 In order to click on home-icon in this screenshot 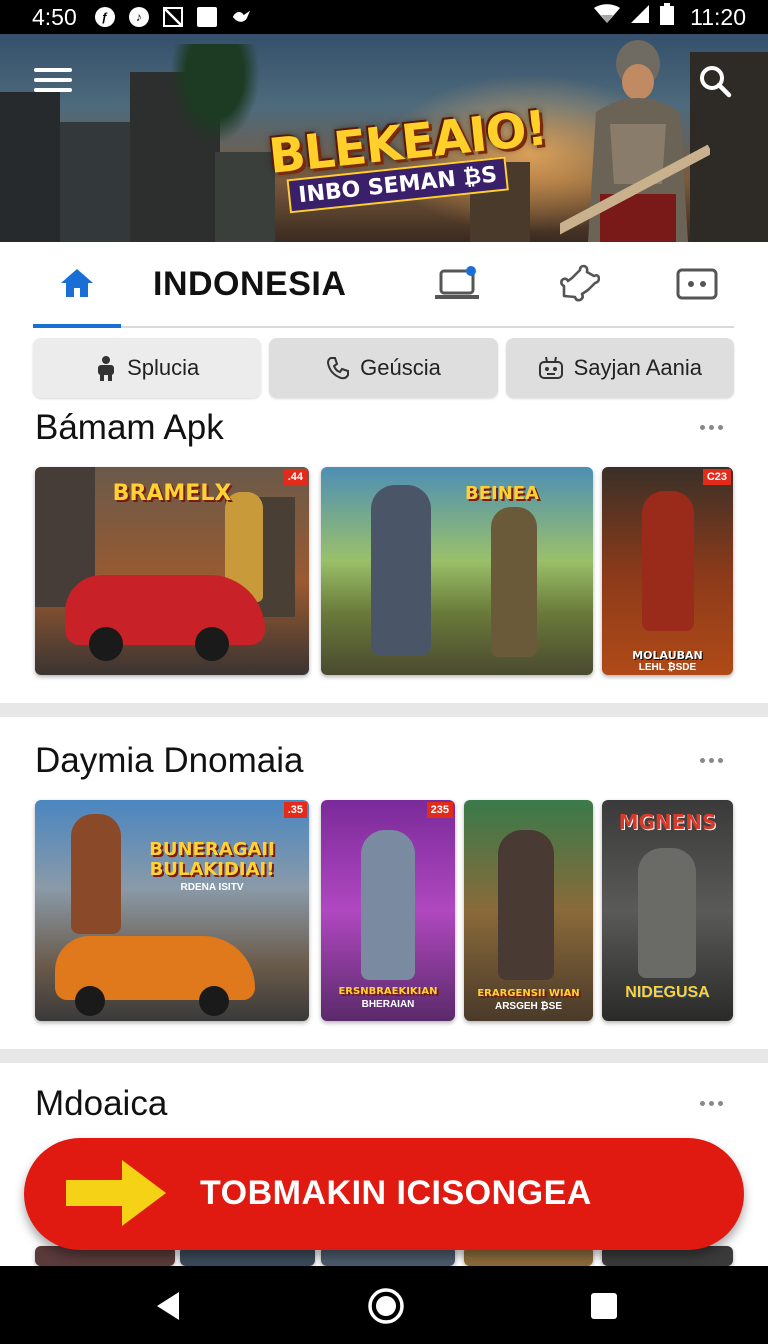, I will do `click(77, 283)`.